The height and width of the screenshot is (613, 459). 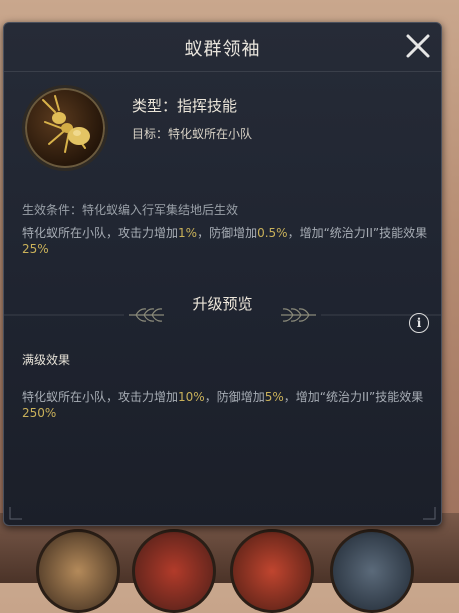 What do you see at coordinates (192, 134) in the screenshot?
I see `skill-target-label: 目标：特化蚁所在小队` at bounding box center [192, 134].